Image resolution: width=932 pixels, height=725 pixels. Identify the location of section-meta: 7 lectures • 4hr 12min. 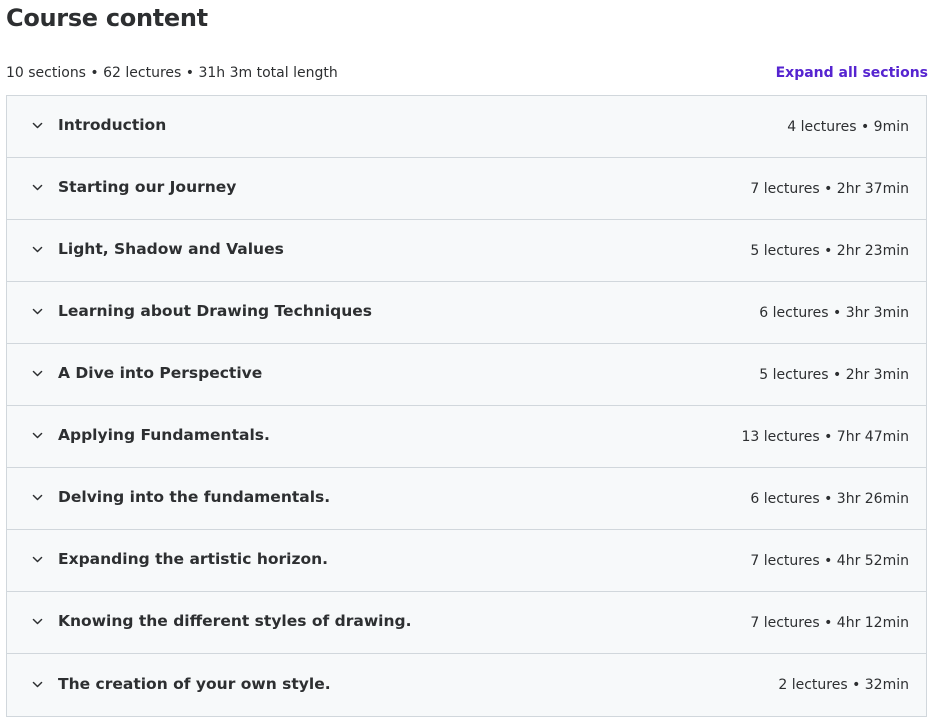
(829, 622).